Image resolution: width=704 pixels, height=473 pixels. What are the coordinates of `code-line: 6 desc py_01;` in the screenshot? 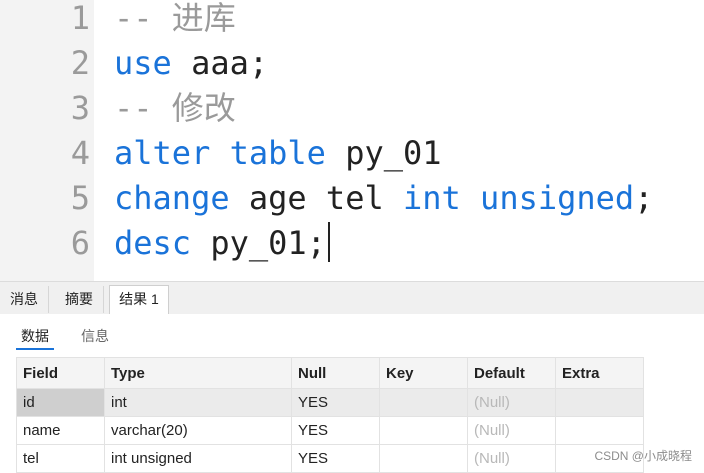 It's located at (352, 243).